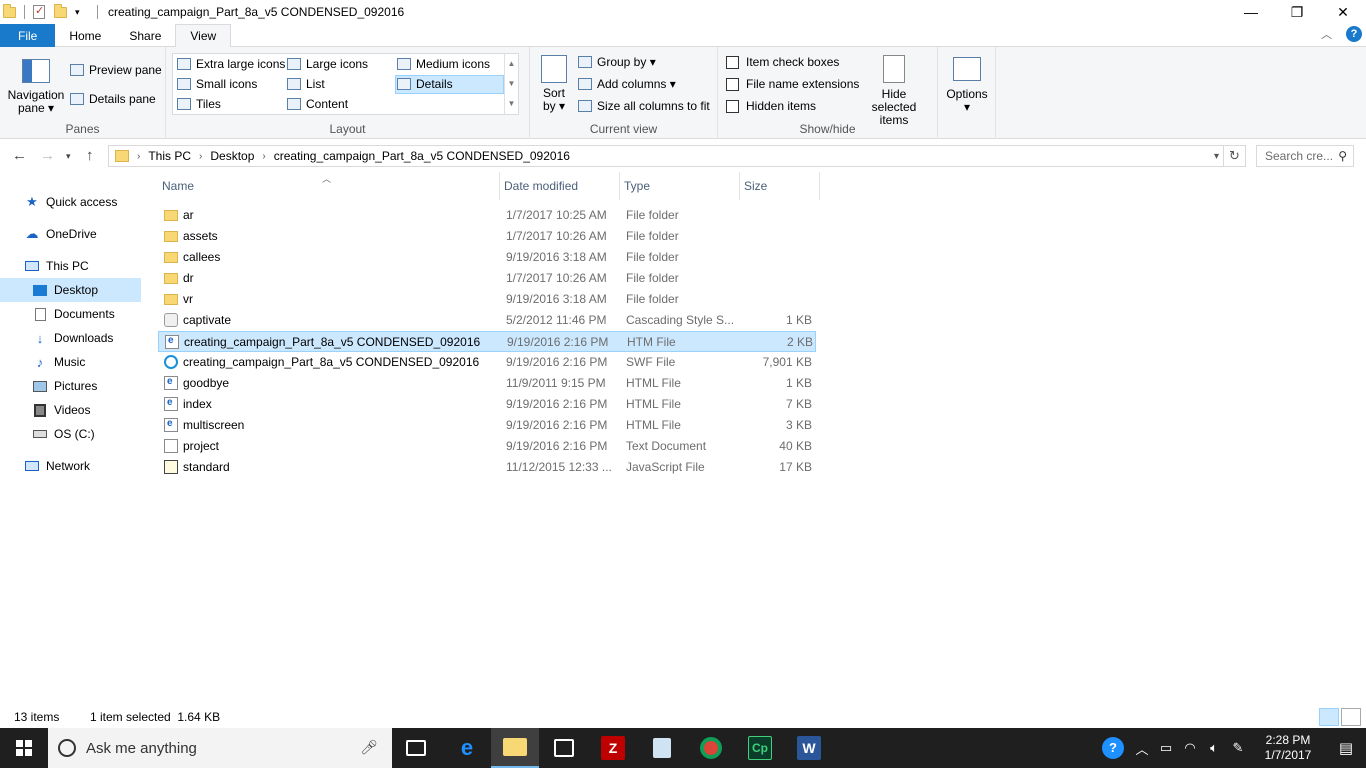 The image size is (1366, 768). I want to click on table-row: dr 1/7/2017 10:26 AM File folder, so click(487, 278).